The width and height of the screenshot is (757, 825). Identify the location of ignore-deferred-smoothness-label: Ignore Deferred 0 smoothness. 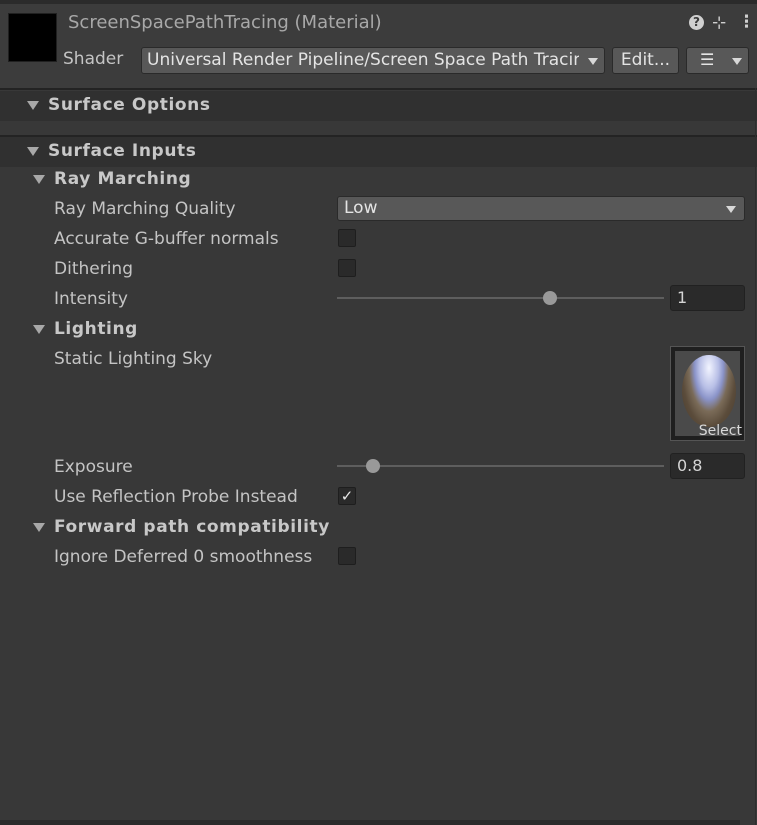
(183, 557).